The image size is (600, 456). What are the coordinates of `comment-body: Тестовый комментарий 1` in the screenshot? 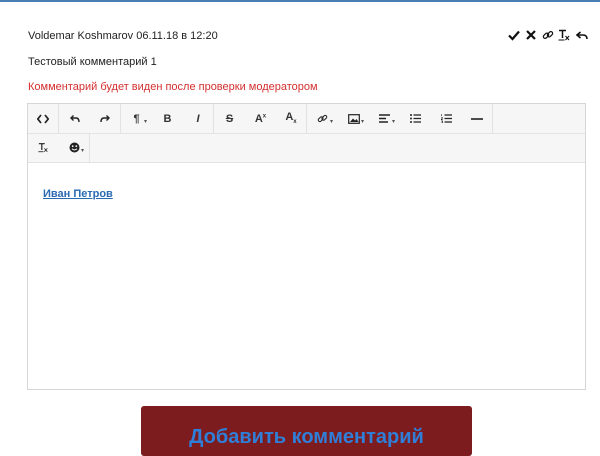 It's located at (92, 62).